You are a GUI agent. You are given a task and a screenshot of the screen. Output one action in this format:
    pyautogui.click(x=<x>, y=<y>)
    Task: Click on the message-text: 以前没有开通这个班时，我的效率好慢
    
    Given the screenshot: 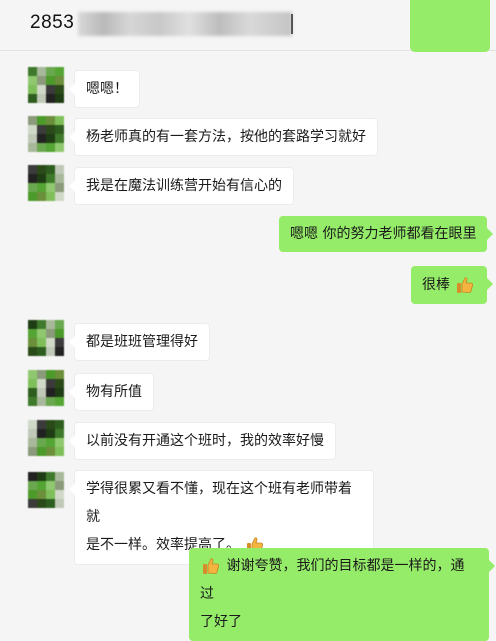 What is the action you would take?
    pyautogui.click(x=205, y=441)
    